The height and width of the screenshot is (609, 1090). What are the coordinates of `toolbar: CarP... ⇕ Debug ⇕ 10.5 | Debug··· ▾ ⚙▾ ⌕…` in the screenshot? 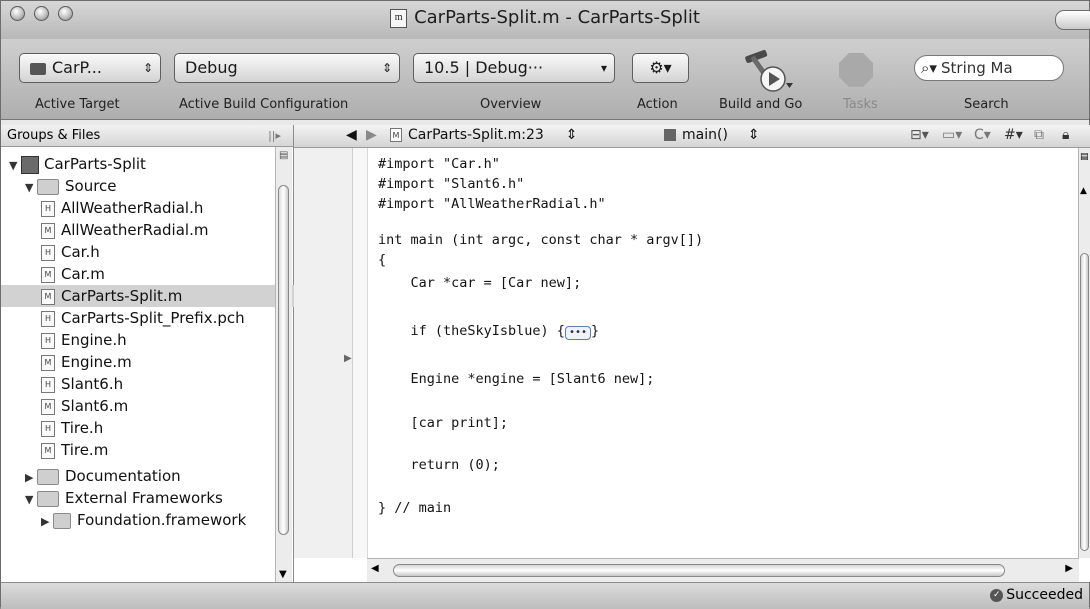 It's located at (545, 79).